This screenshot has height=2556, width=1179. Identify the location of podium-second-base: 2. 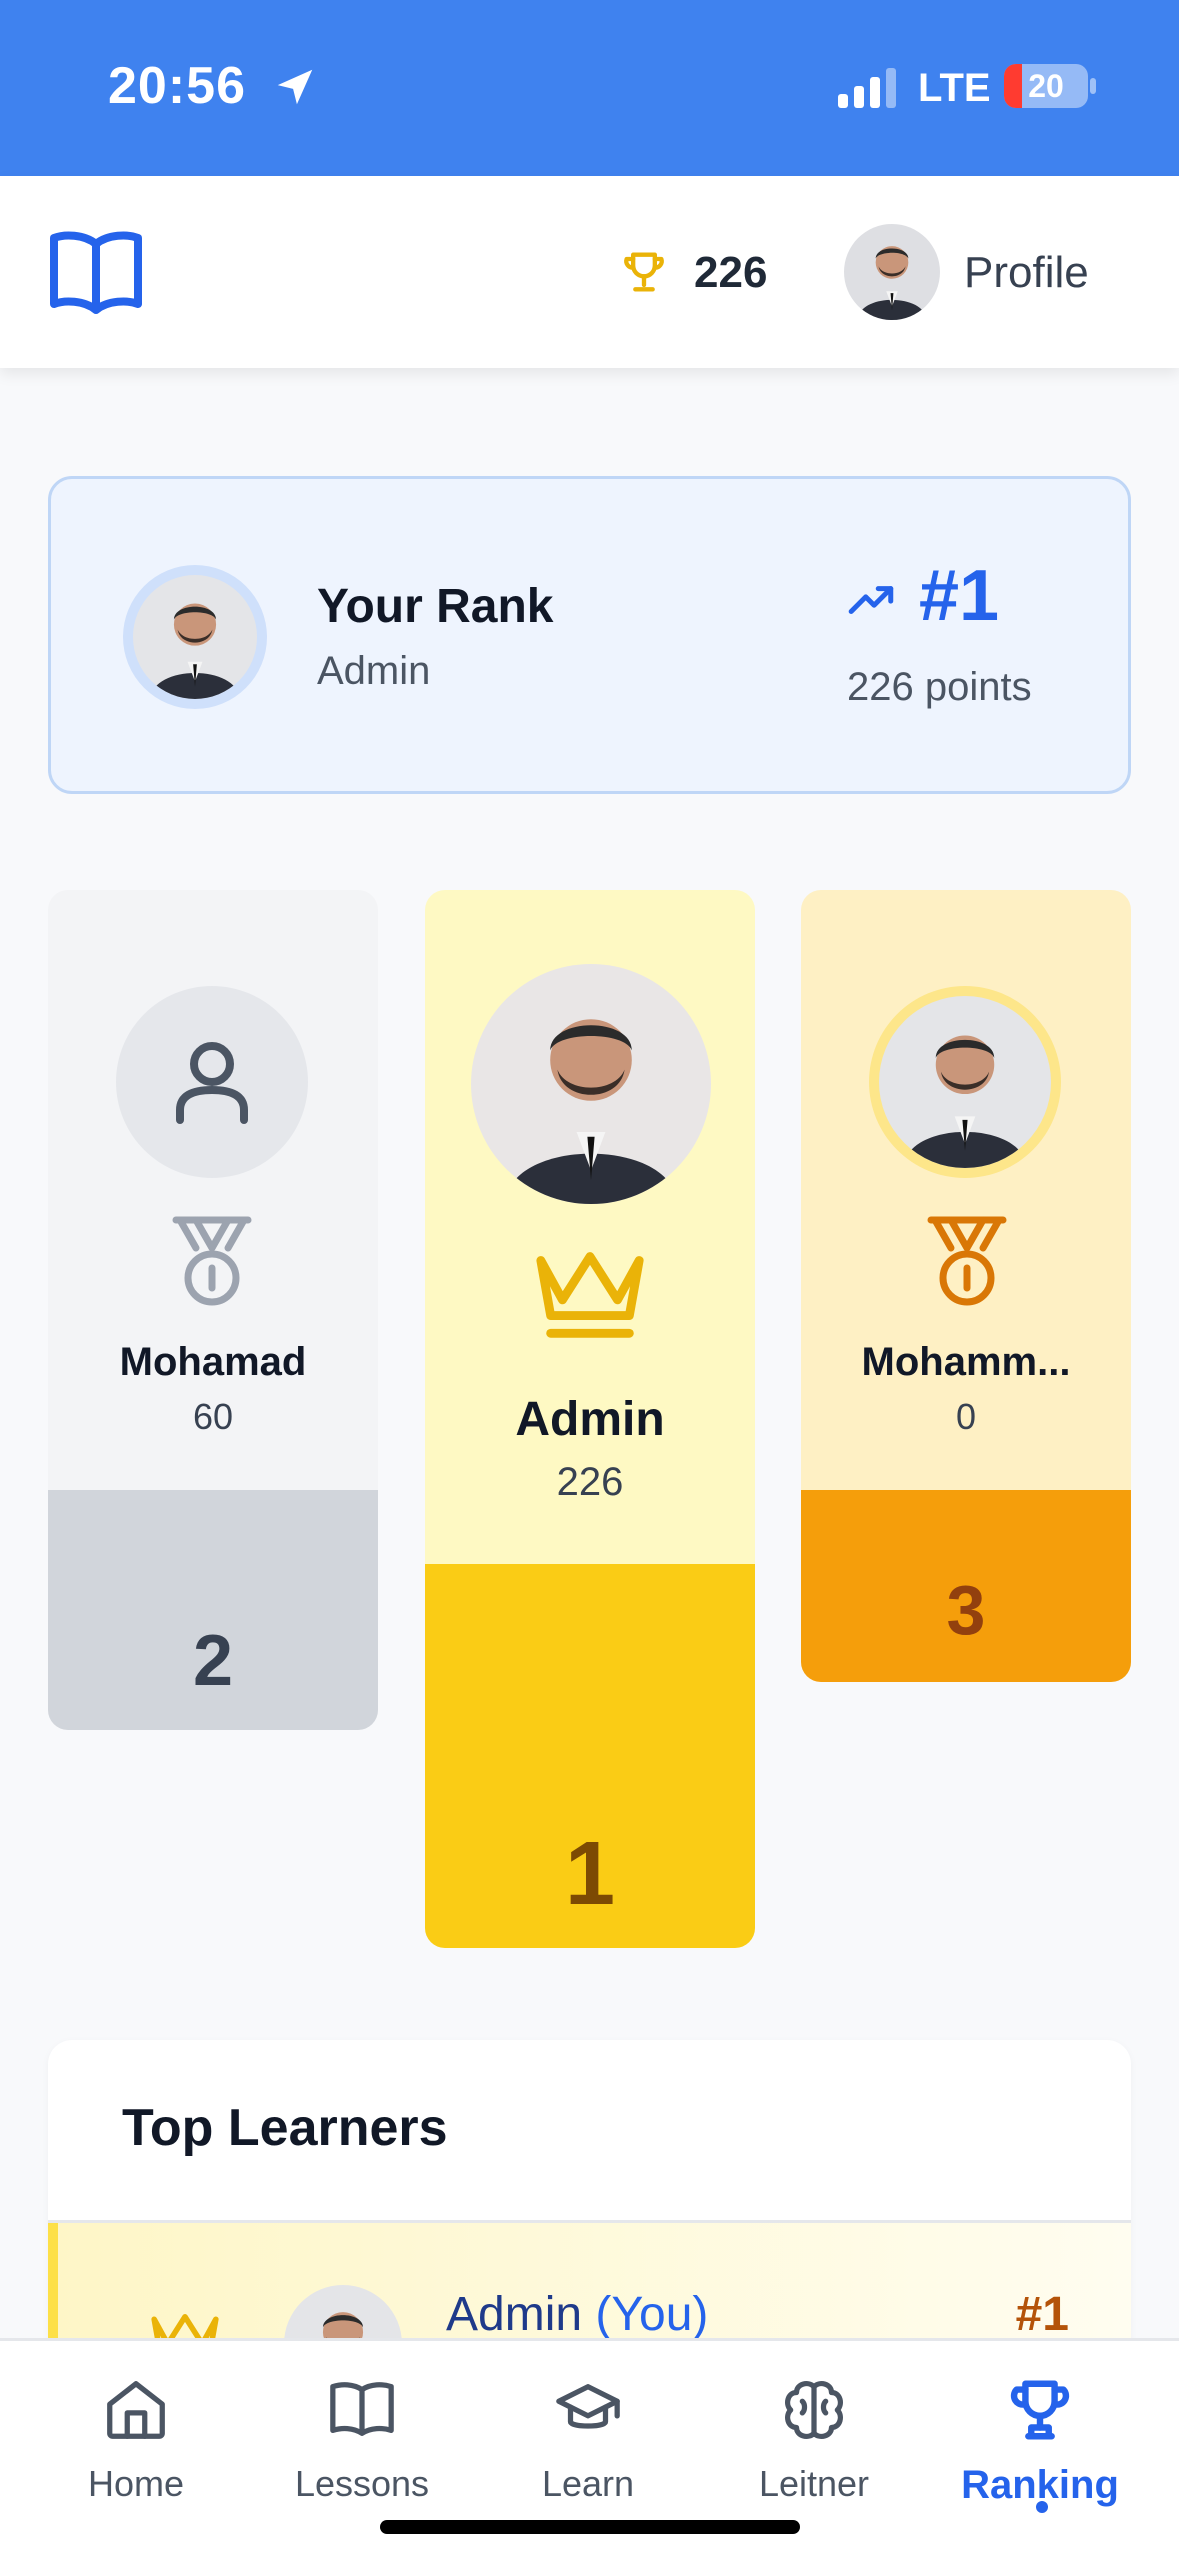
(213, 1610).